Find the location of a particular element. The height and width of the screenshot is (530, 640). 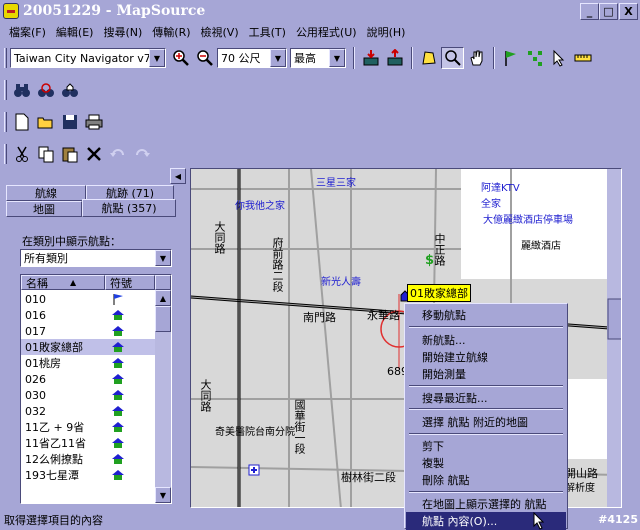

minimize-button: _ is located at coordinates (589, 11).